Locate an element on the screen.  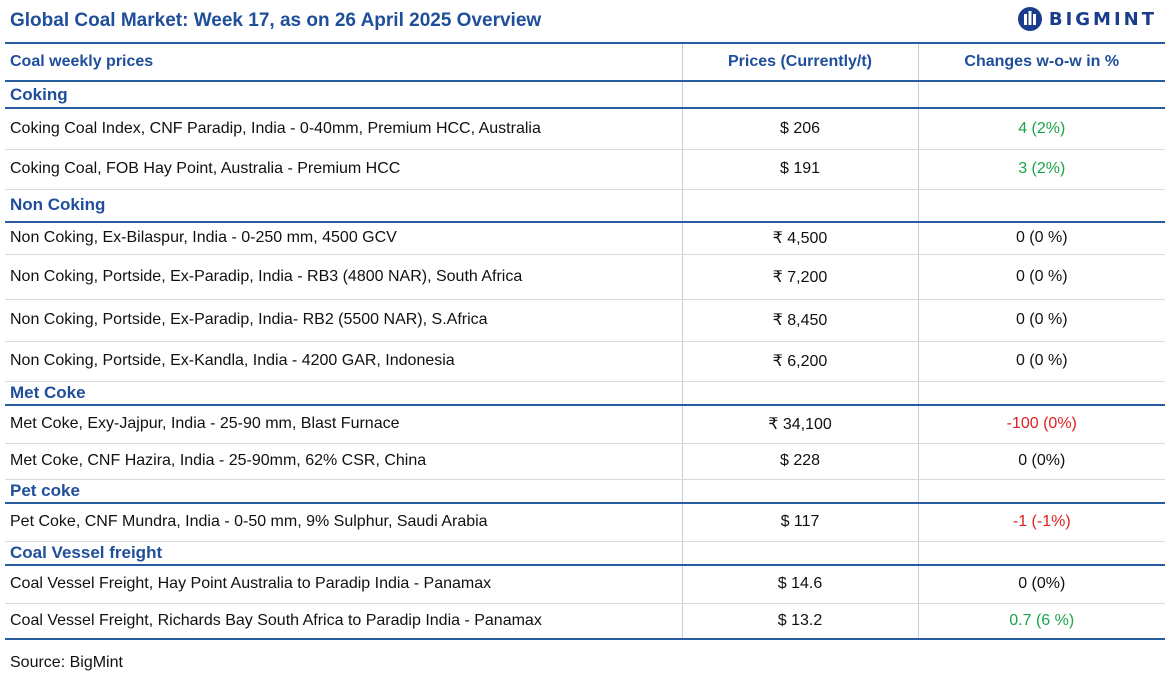
logo-text: BIGMINT is located at coordinates (1102, 19).